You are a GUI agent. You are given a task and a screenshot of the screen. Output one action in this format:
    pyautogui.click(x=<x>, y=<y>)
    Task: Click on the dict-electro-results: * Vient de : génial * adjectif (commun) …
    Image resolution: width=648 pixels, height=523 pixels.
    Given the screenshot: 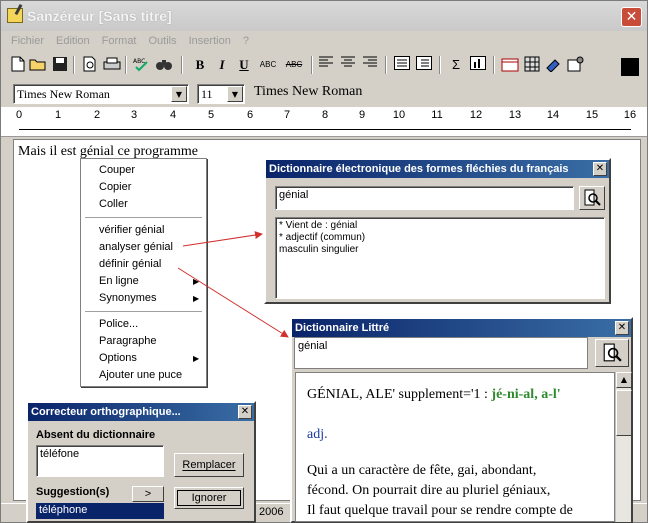 What is the action you would take?
    pyautogui.click(x=440, y=258)
    